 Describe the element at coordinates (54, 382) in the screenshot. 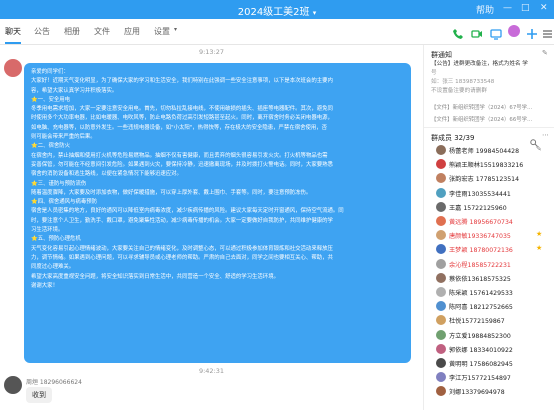

I see `reply-sender: 周烜 18296066624` at that location.